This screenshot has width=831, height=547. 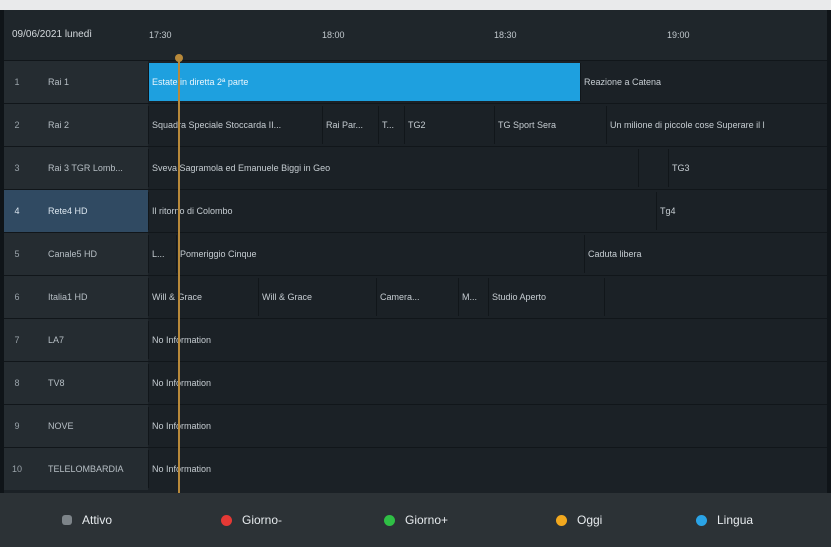 I want to click on program-cell: TG Sport Sera, so click(x=550, y=125).